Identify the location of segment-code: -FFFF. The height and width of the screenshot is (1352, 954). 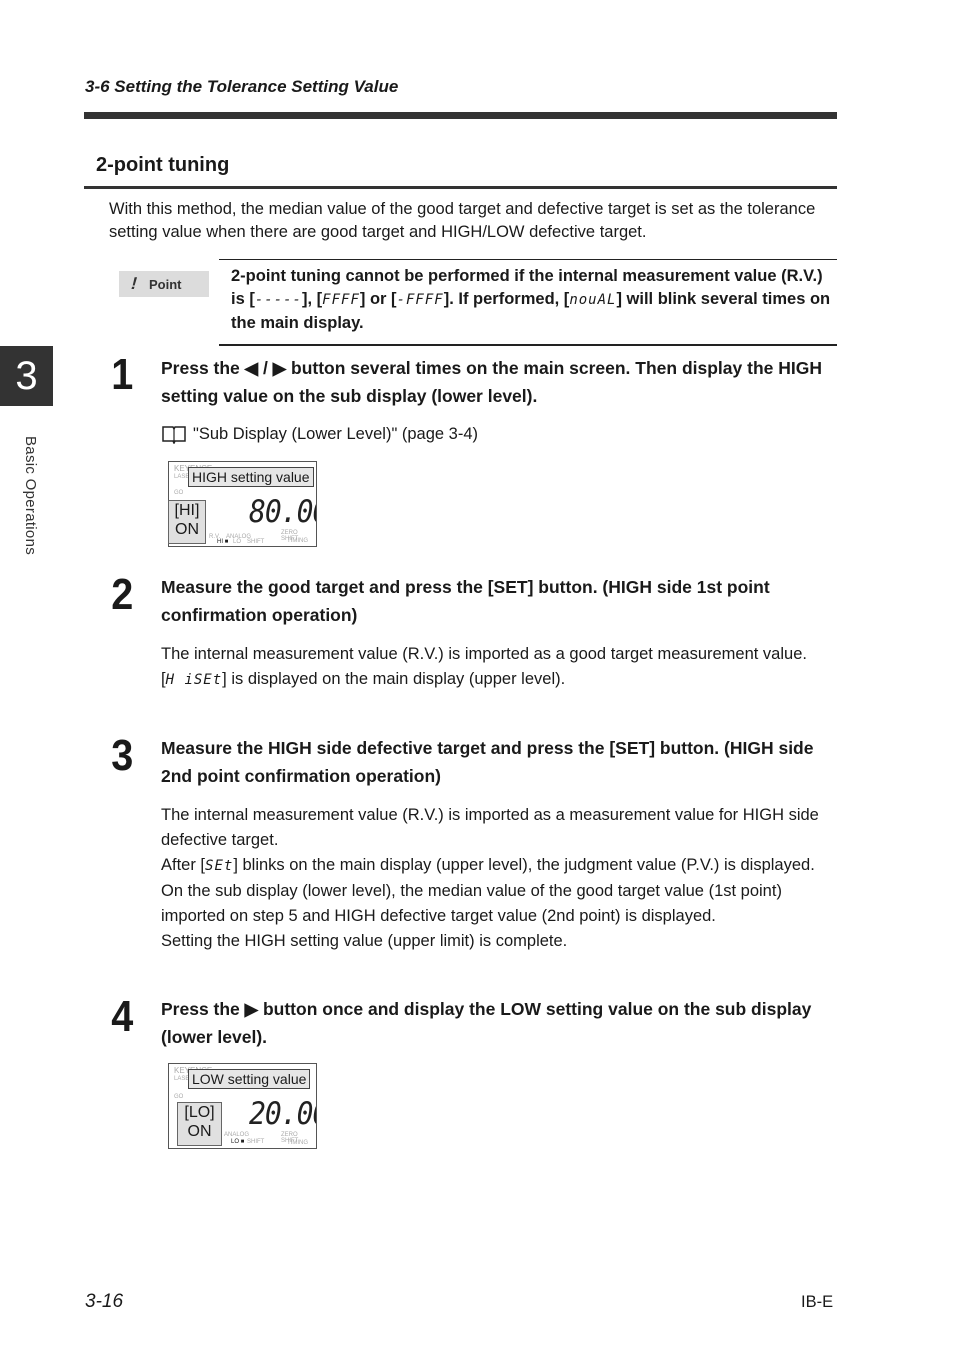
(420, 300).